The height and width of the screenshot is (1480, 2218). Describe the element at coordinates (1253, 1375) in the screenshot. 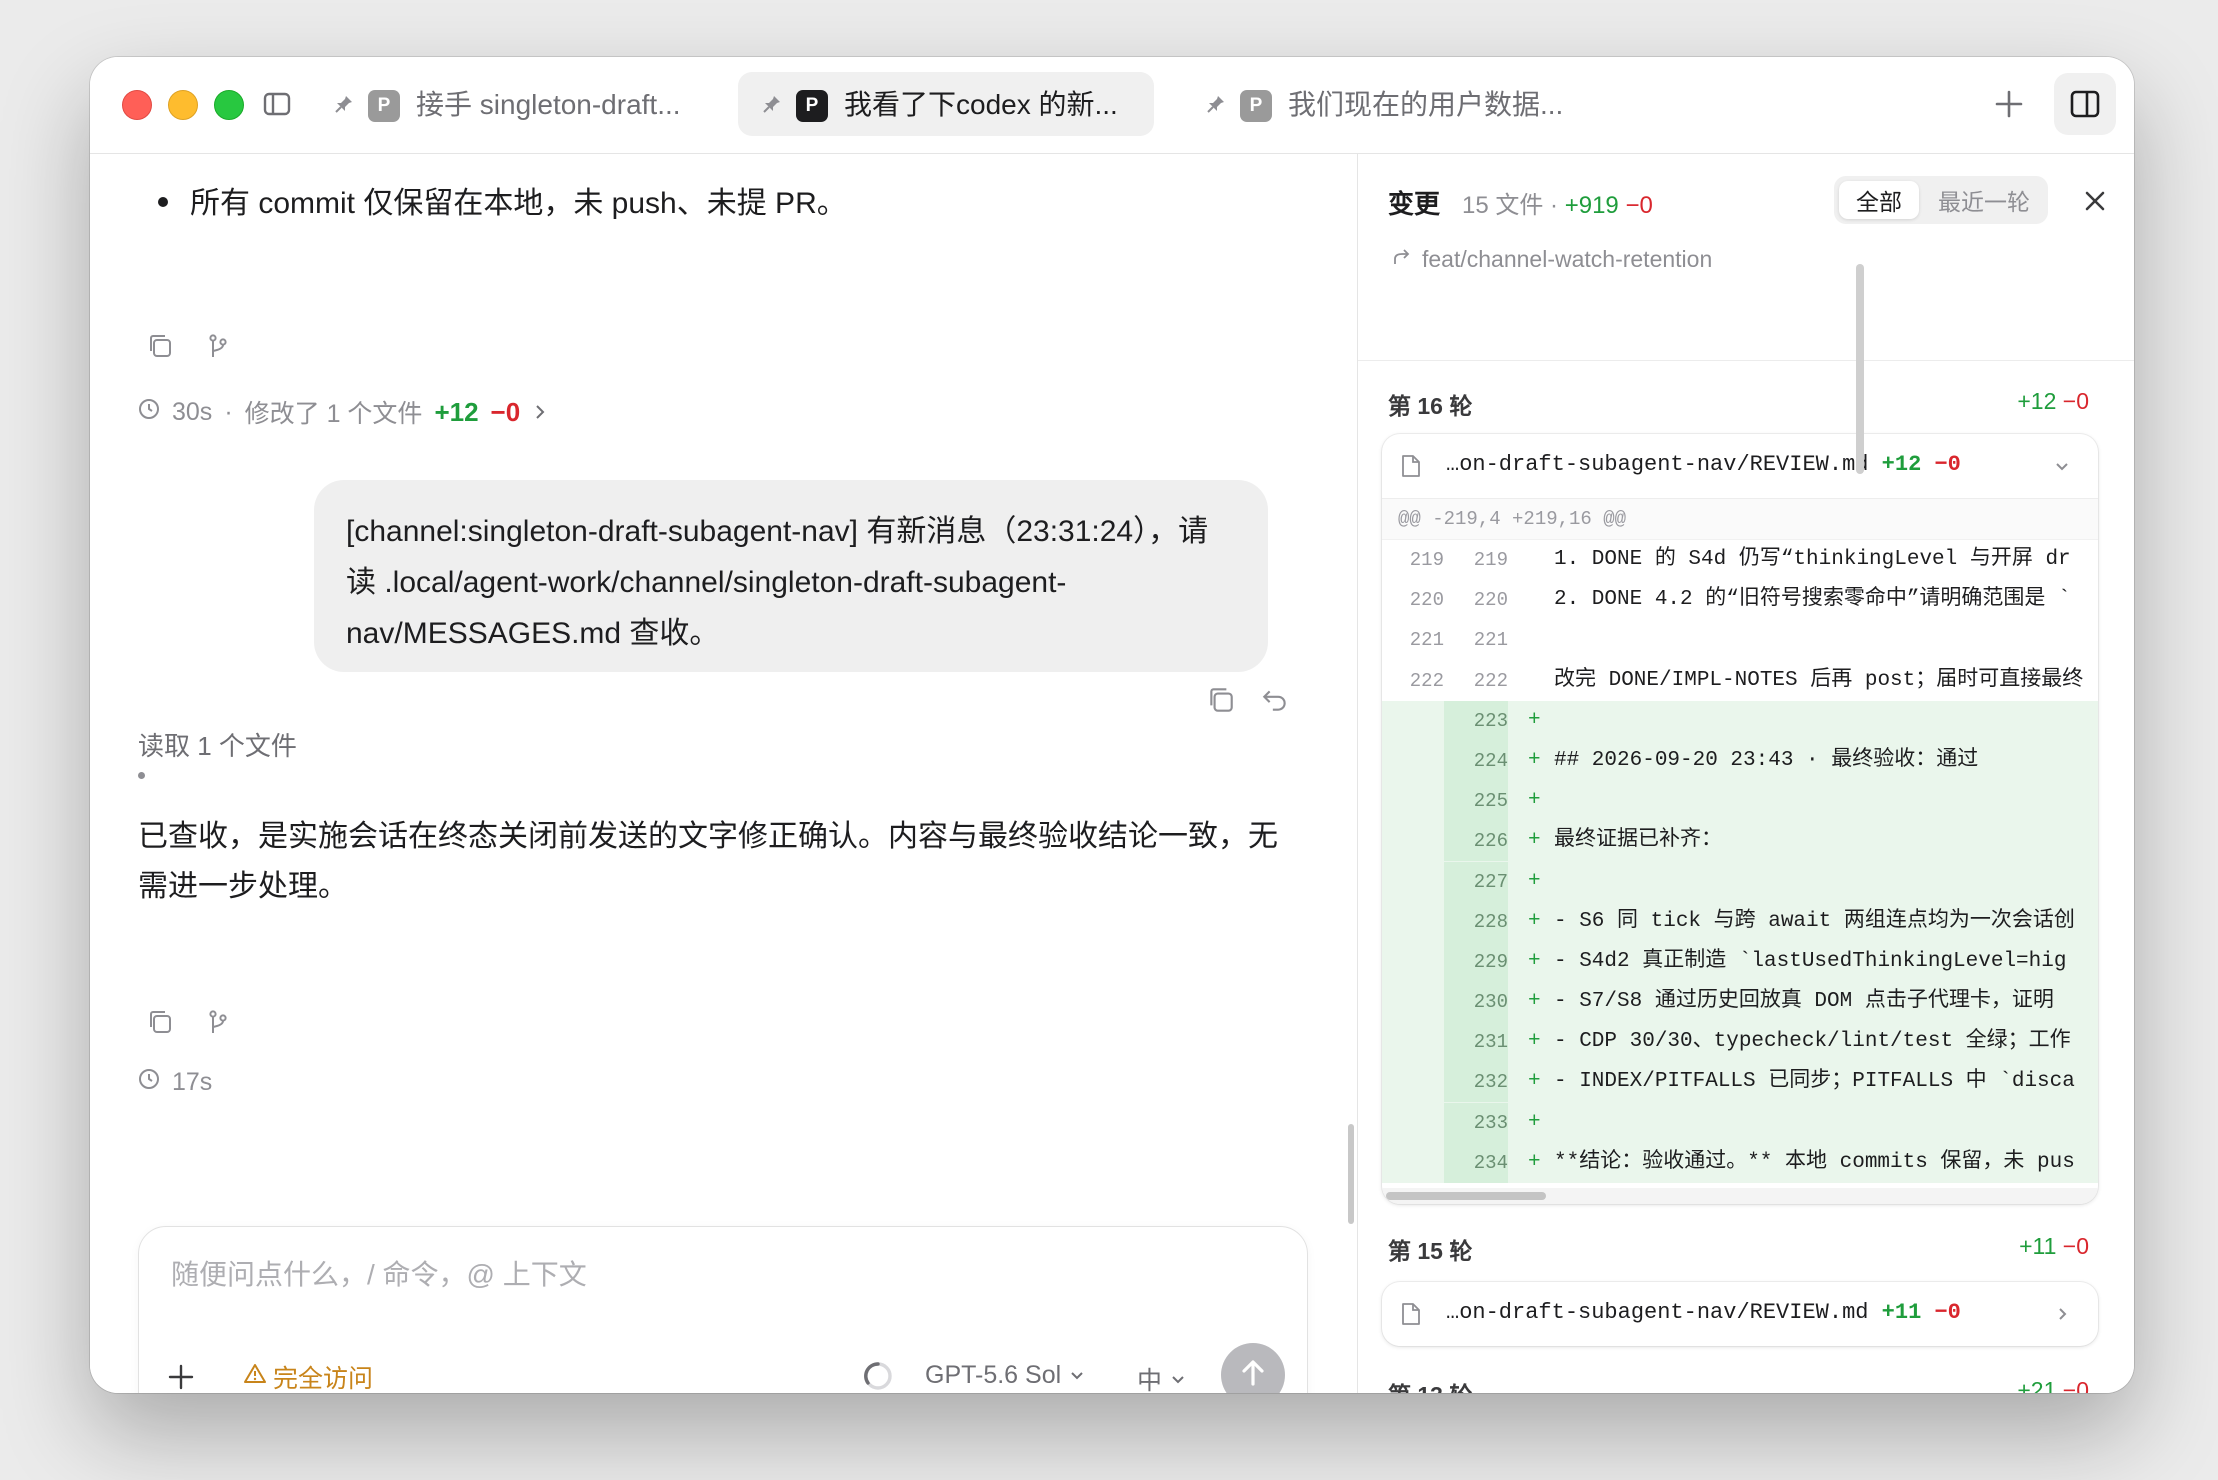

I see `arrow-up-icon` at that location.